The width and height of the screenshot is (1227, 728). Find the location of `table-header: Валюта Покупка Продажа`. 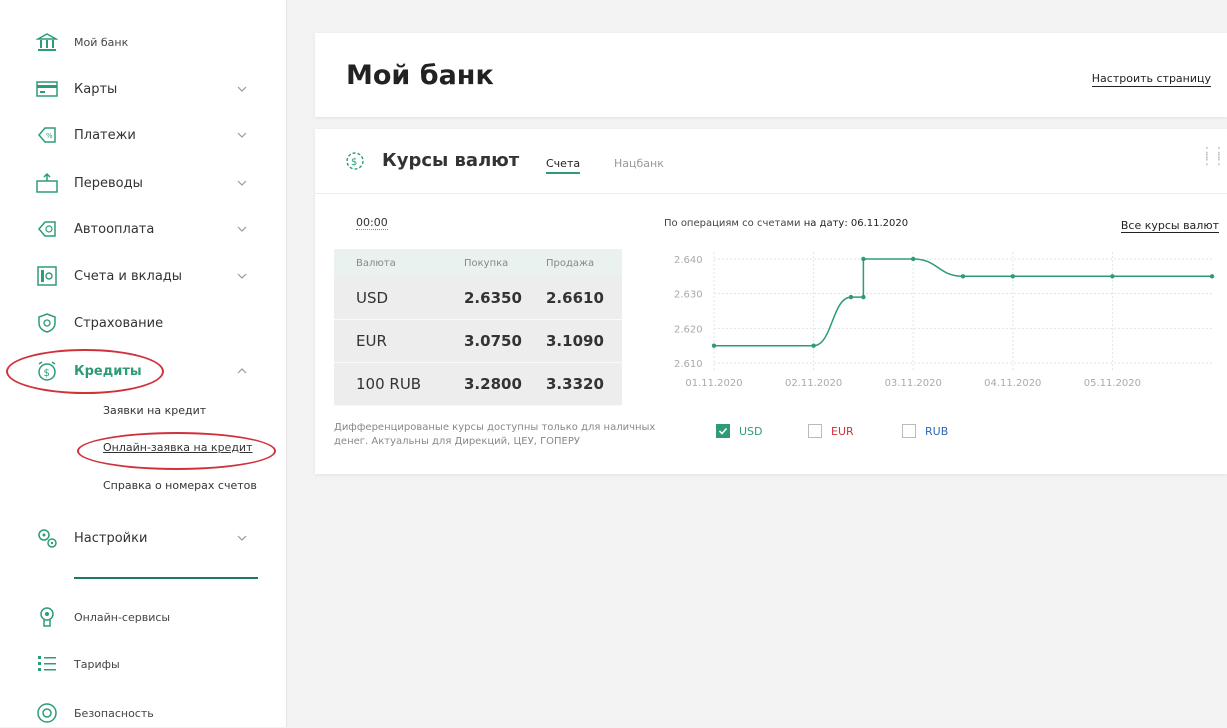

table-header: Валюта Покупка Продажа is located at coordinates (478, 263).